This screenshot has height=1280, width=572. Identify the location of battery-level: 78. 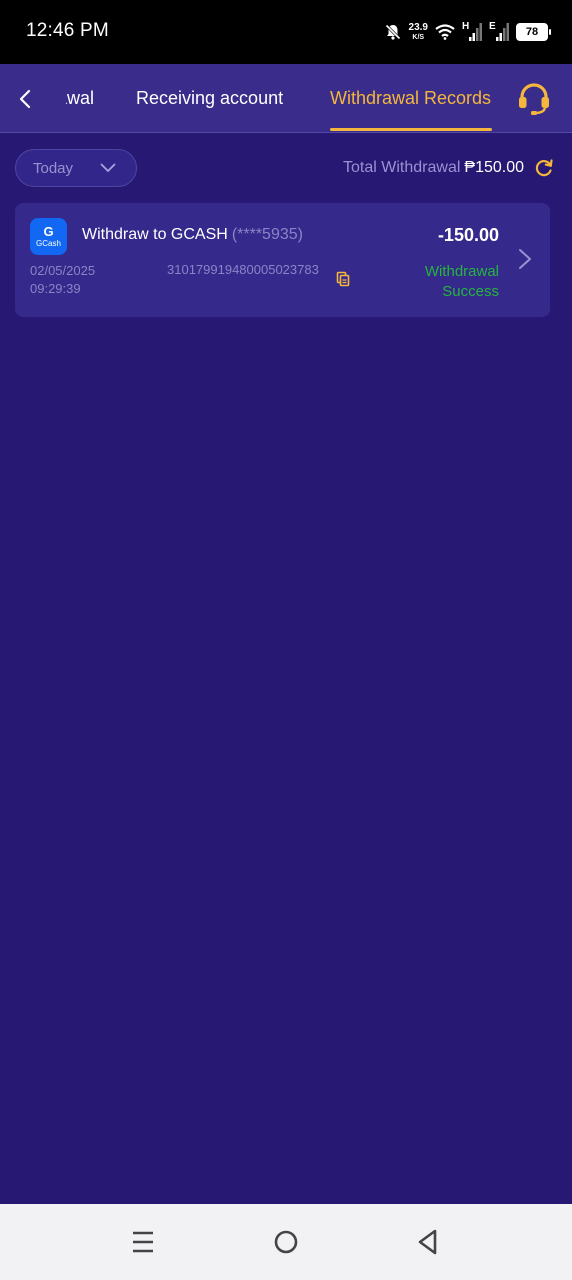
(532, 32).